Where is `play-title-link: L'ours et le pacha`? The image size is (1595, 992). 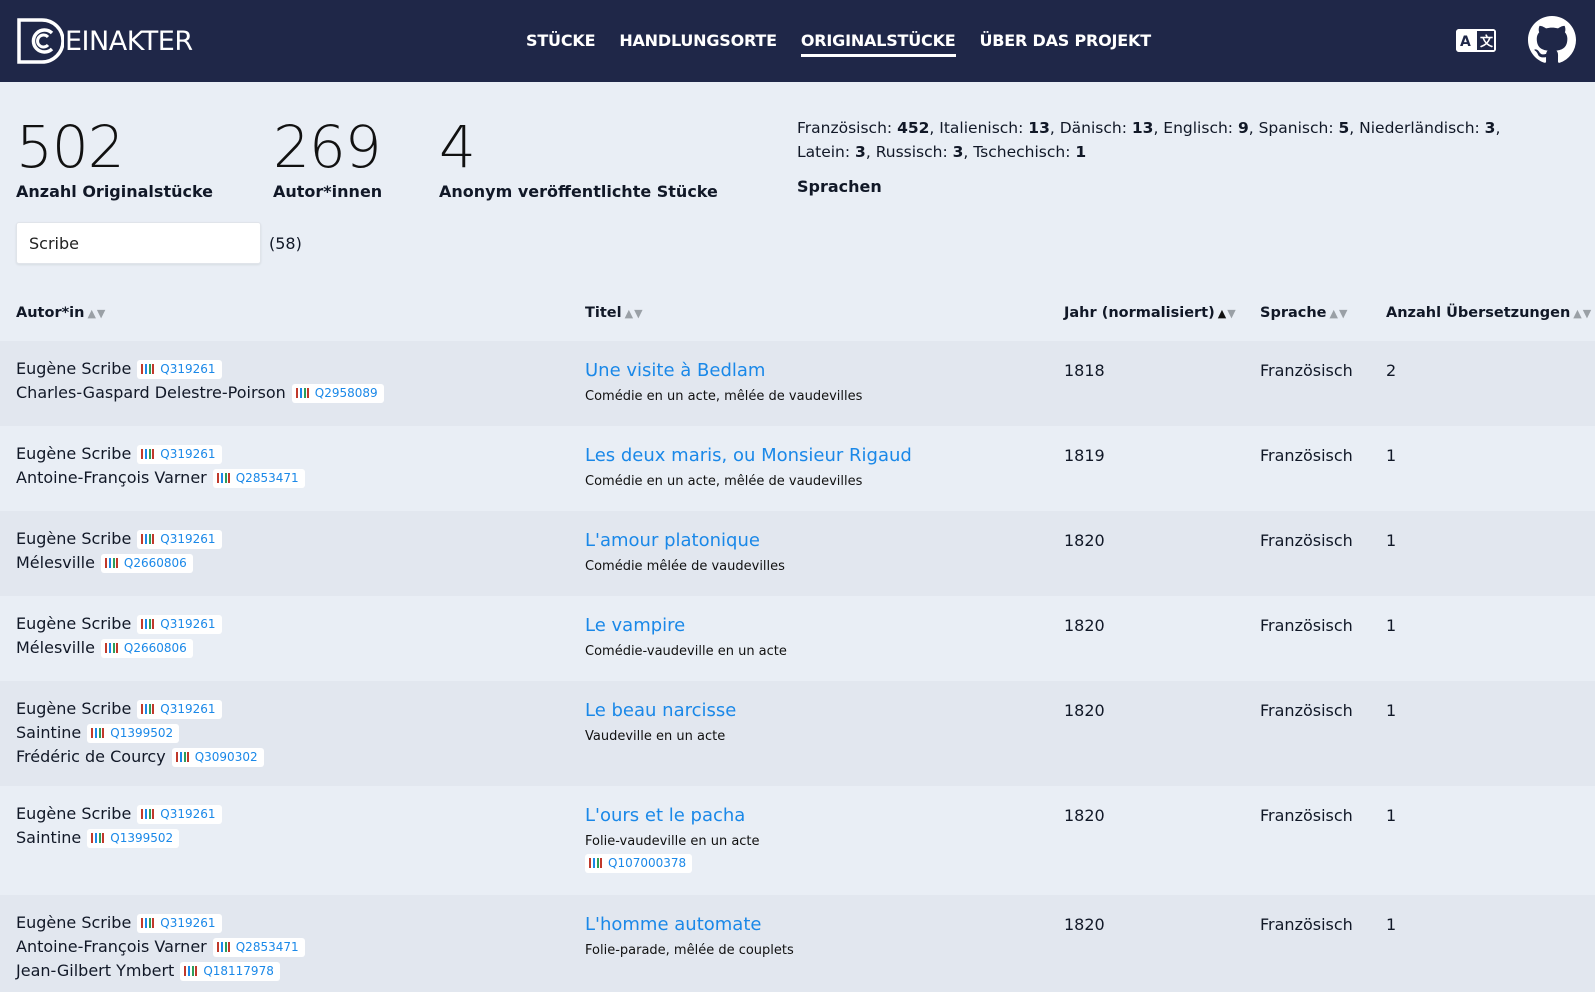
play-title-link: L'ours et le pacha is located at coordinates (672, 816).